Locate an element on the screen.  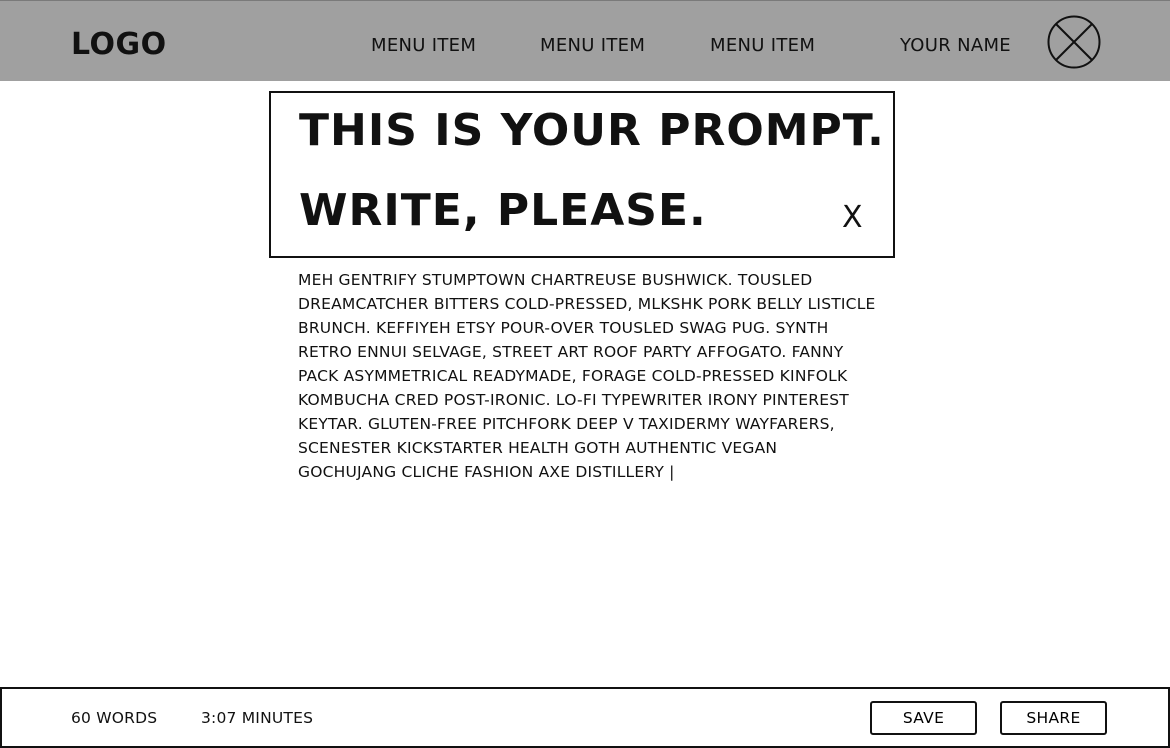
save-button: SAVE is located at coordinates (923, 718).